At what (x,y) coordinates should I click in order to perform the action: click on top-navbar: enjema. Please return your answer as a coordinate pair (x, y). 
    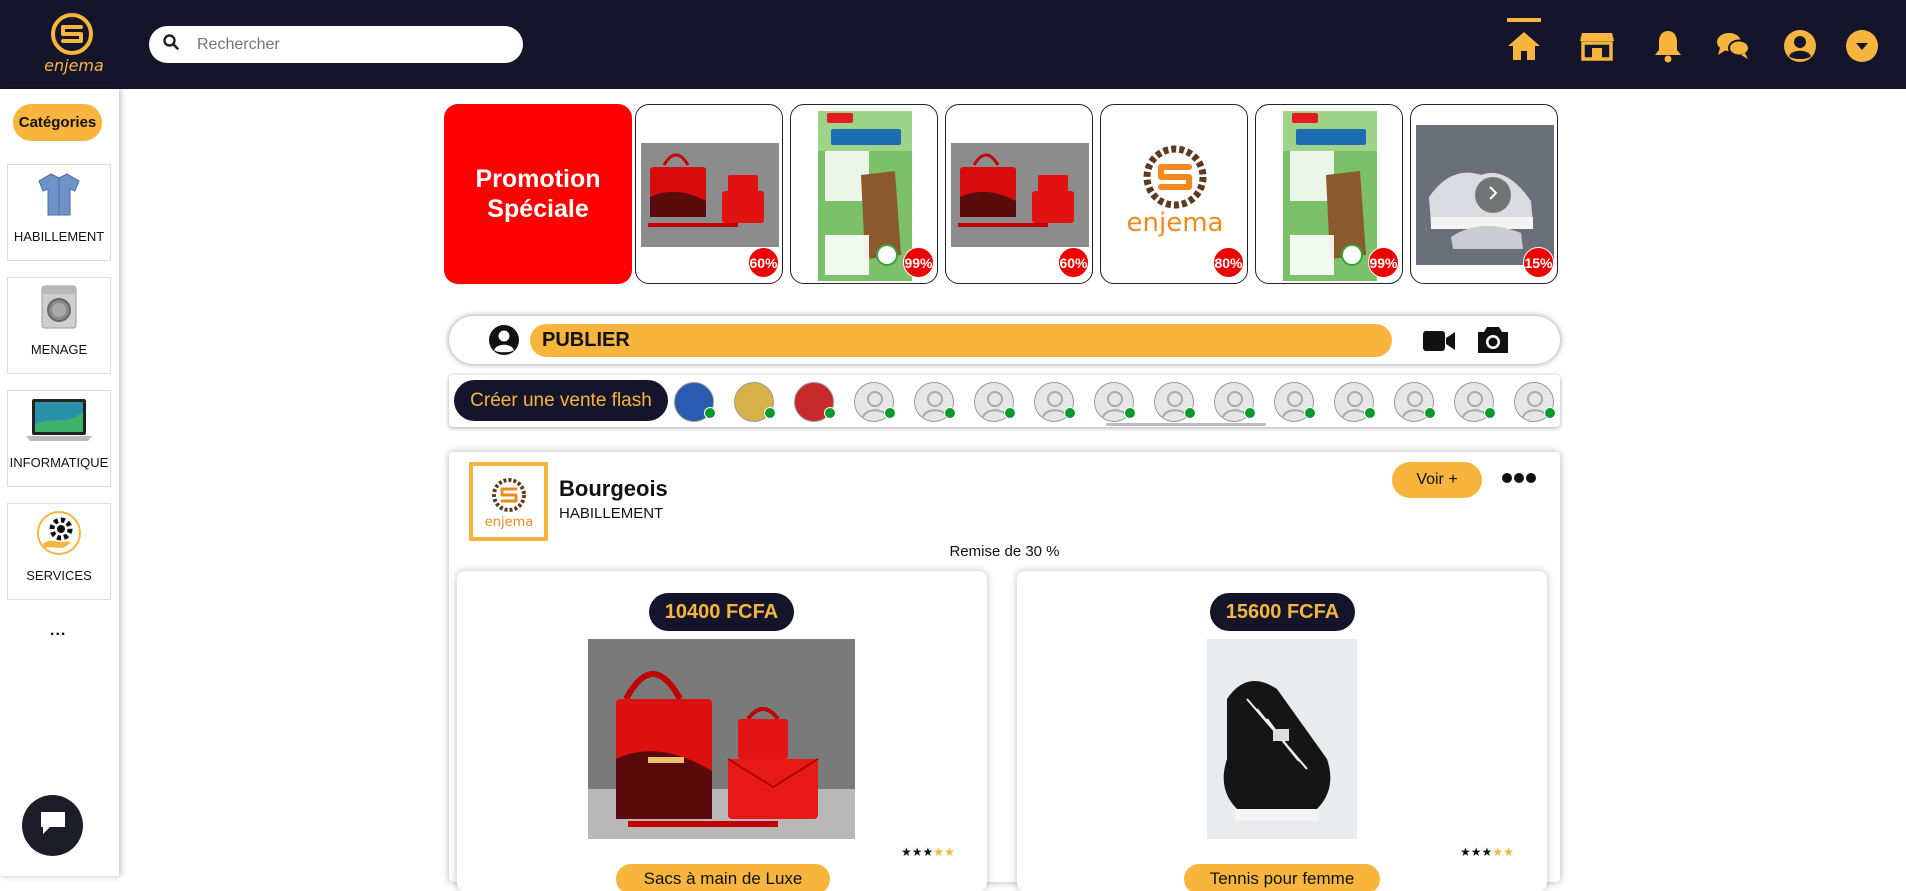
    Looking at the image, I should click on (953, 44).